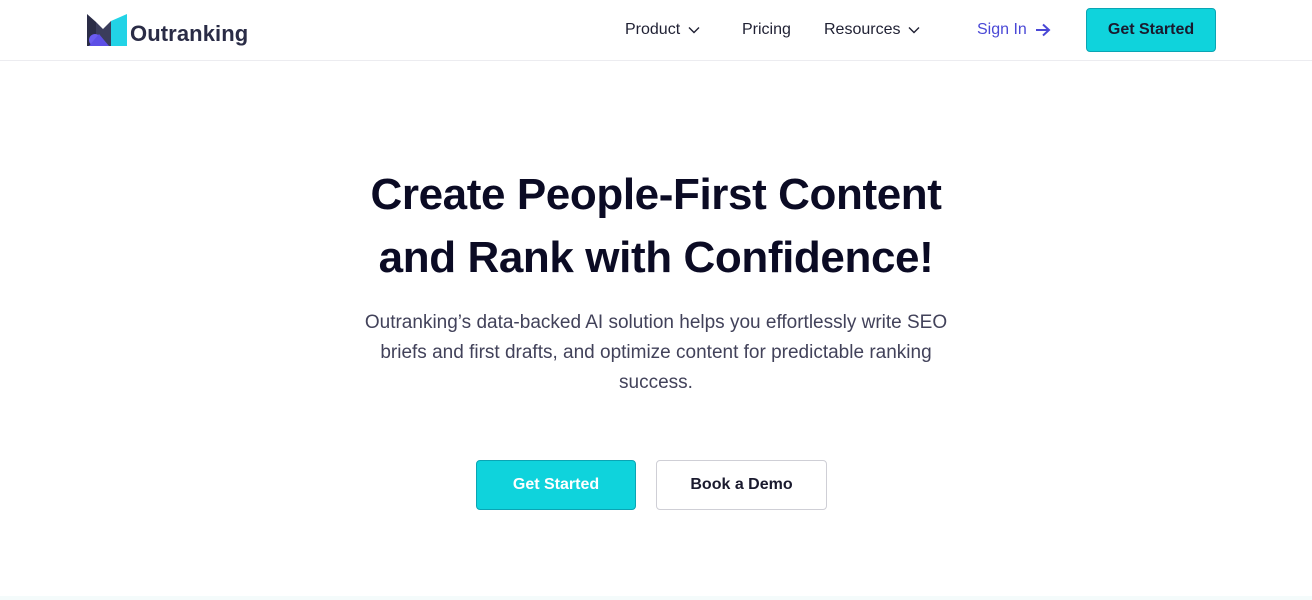  What do you see at coordinates (1151, 30) in the screenshot?
I see `header-get-started-button: Get Started` at bounding box center [1151, 30].